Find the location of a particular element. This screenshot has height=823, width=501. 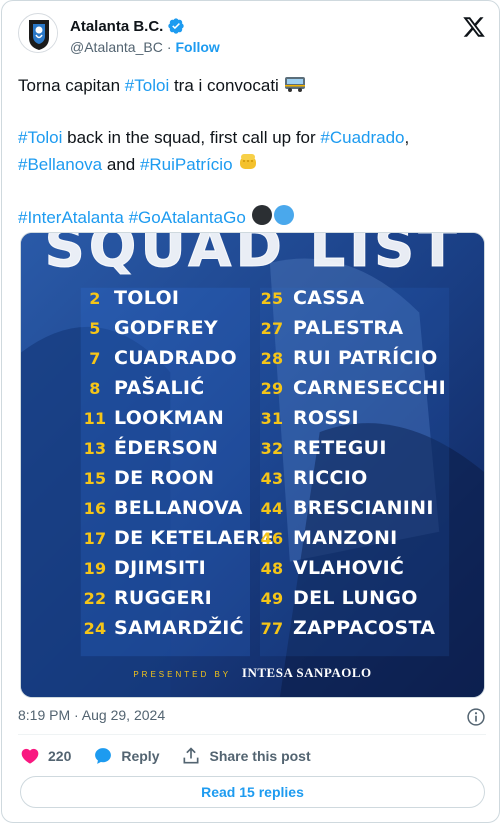

player-row: 17 DE KETELAERE is located at coordinates (175, 538).